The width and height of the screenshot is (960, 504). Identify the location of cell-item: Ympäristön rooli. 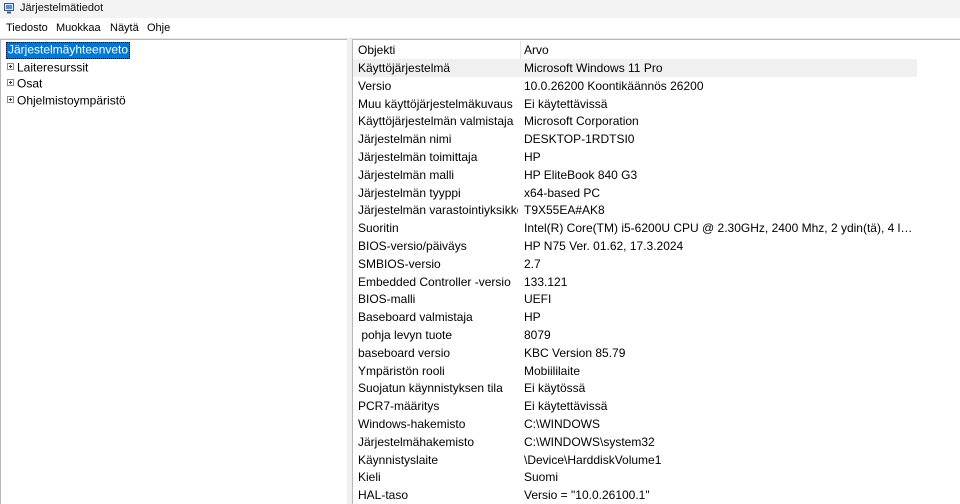
(401, 370).